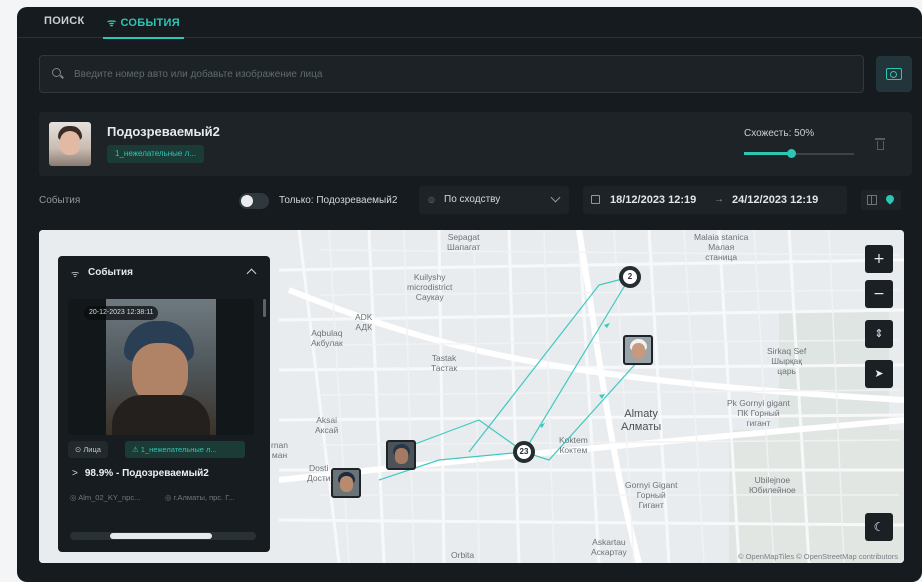  Describe the element at coordinates (70, 144) in the screenshot. I see `suspect-avatar` at that location.